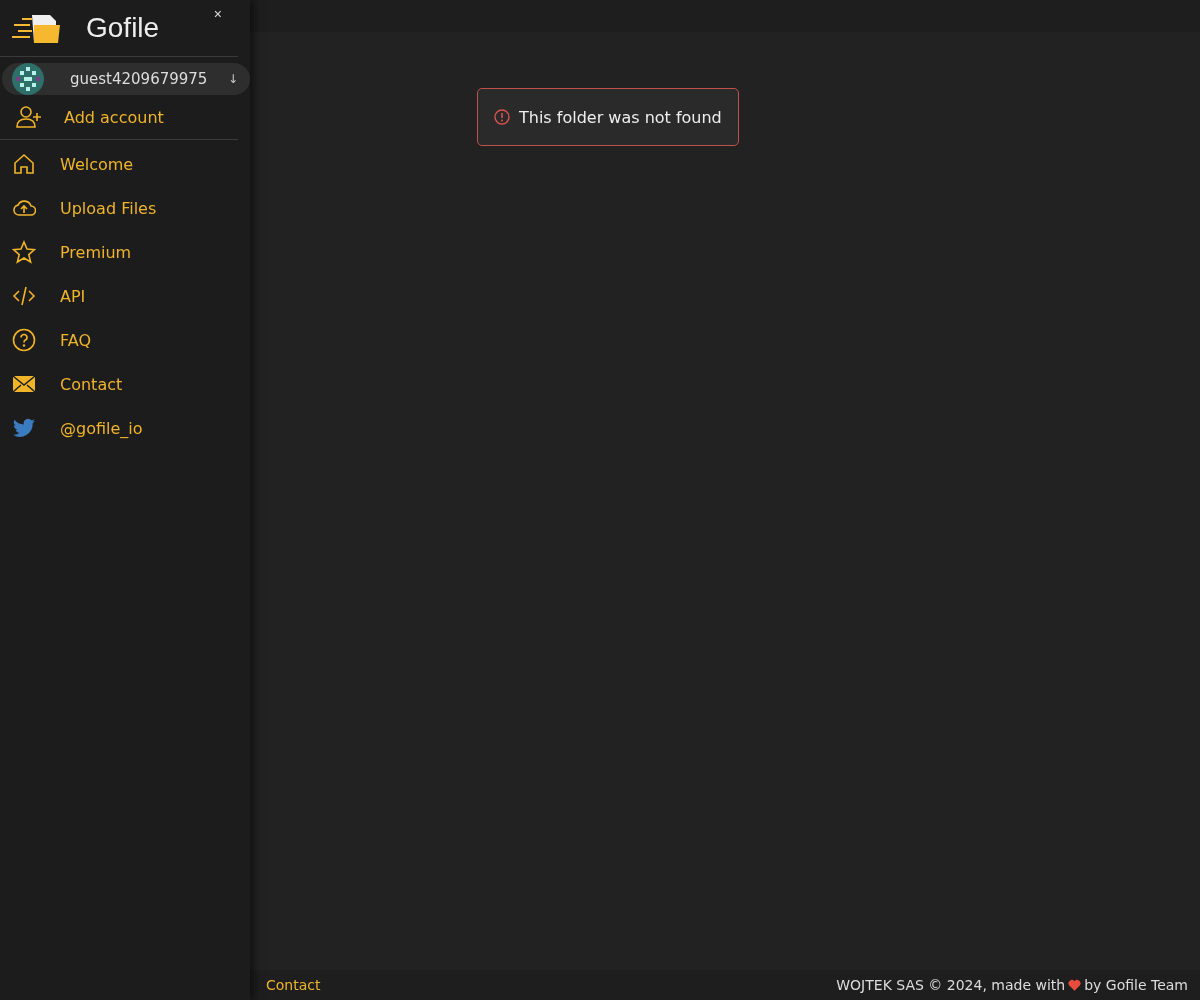 The height and width of the screenshot is (1000, 1200). Describe the element at coordinates (293, 985) in the screenshot. I see `contact-link: Contact` at that location.